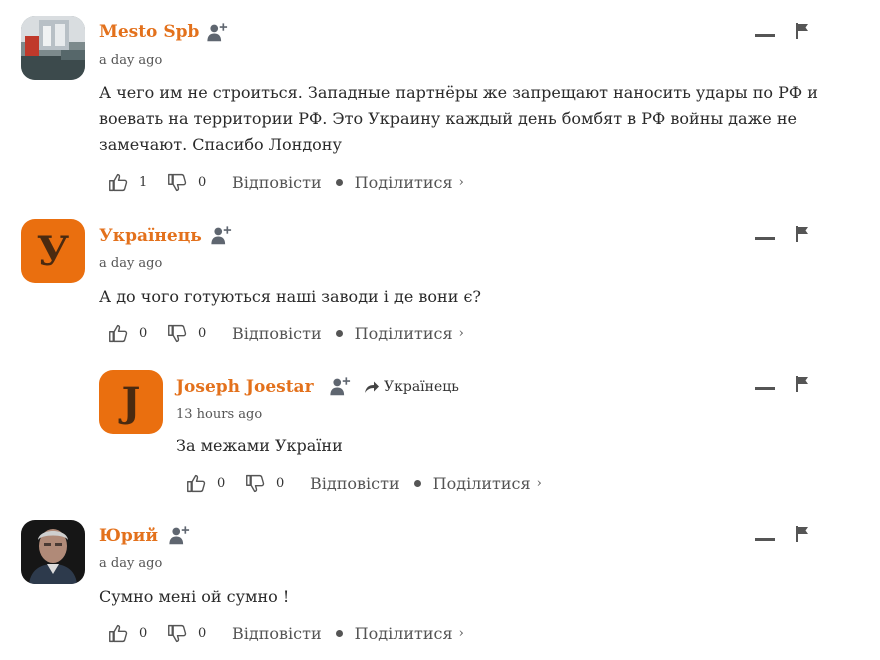 The image size is (880, 660). Describe the element at coordinates (219, 414) in the screenshot. I see `comment-time: 13 hours ago` at that location.